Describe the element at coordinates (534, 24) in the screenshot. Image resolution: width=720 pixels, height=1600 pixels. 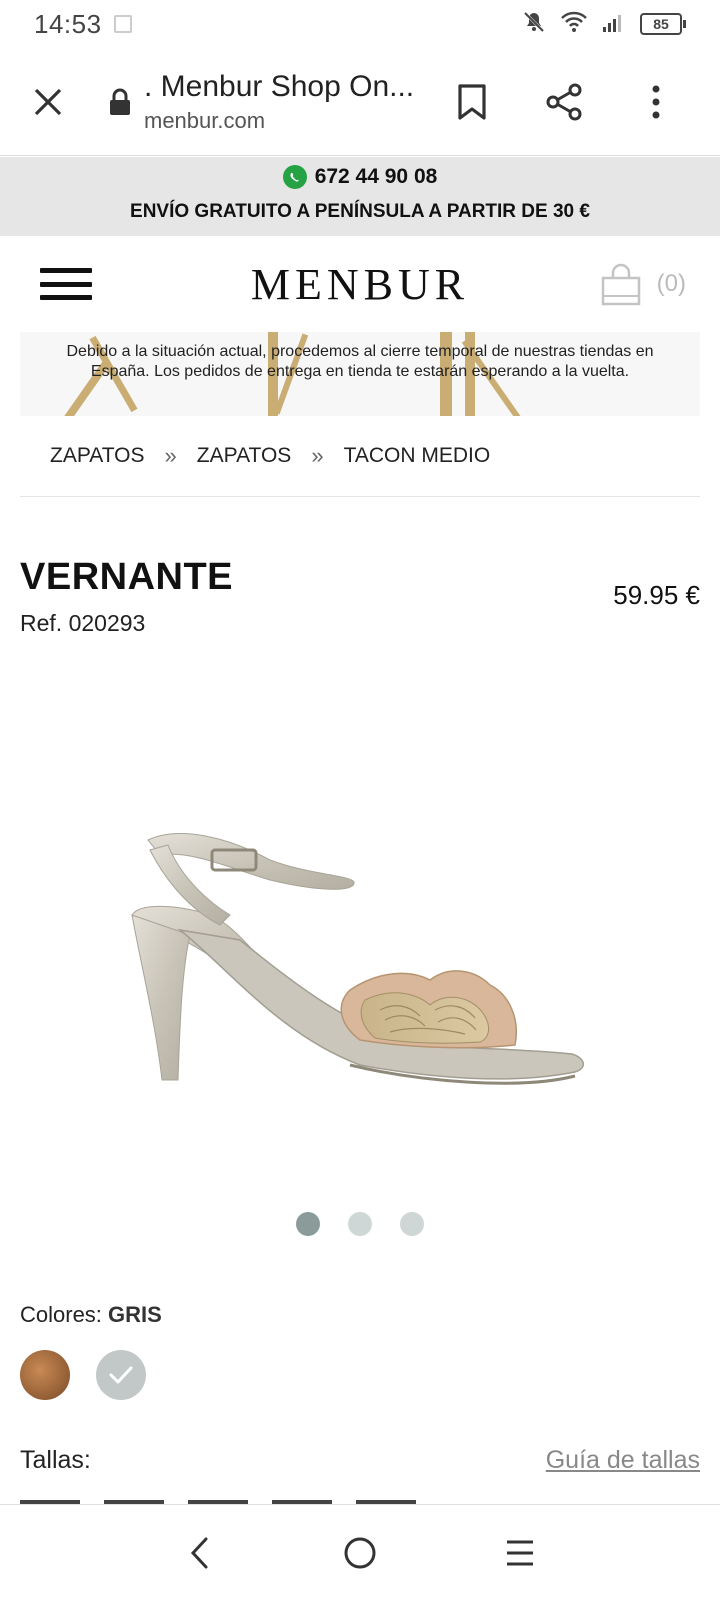
I see `mute-icon` at that location.